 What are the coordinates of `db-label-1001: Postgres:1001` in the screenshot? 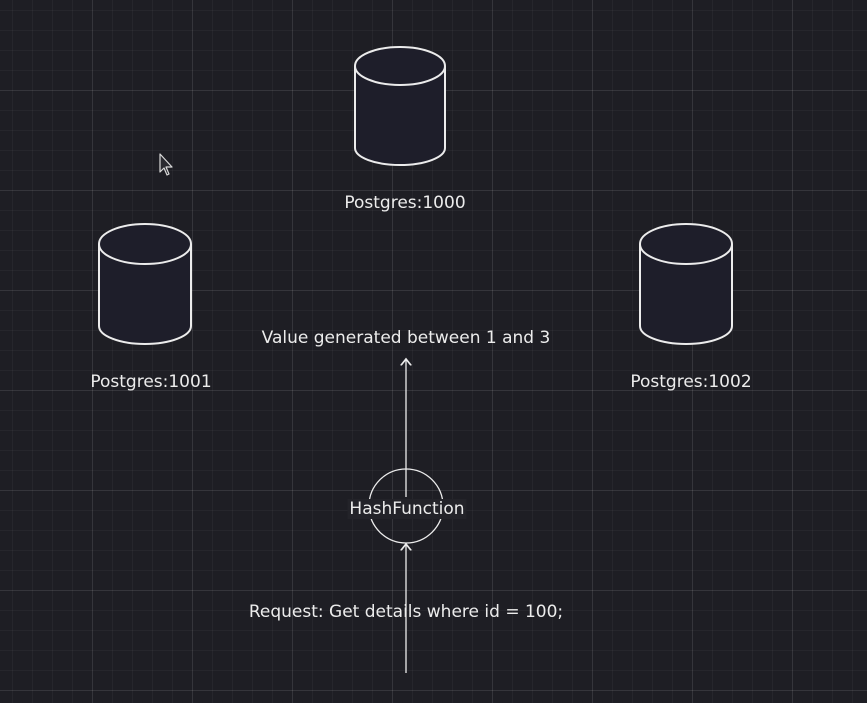 It's located at (150, 382).